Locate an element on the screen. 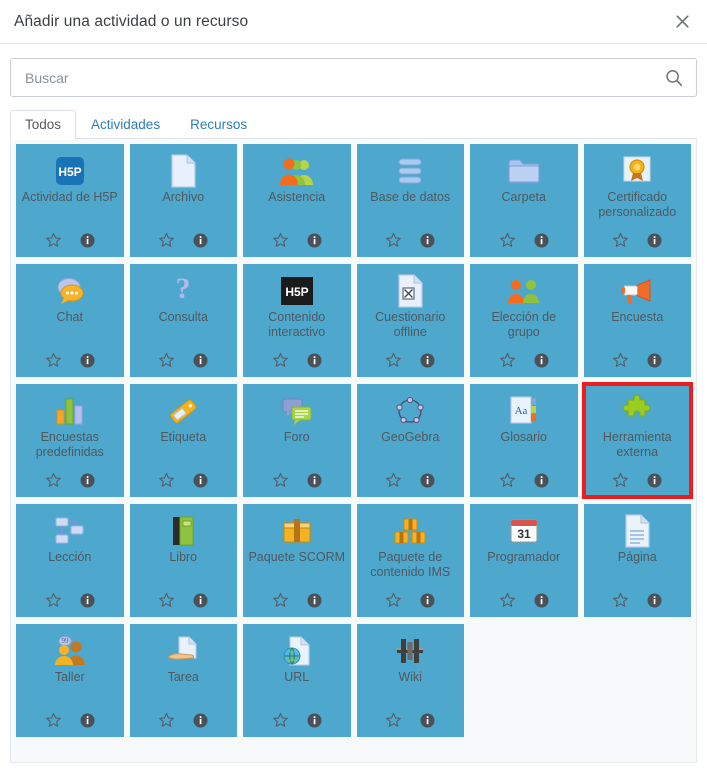  tab-bar: Todos Actividades Recursos is located at coordinates (353, 125).